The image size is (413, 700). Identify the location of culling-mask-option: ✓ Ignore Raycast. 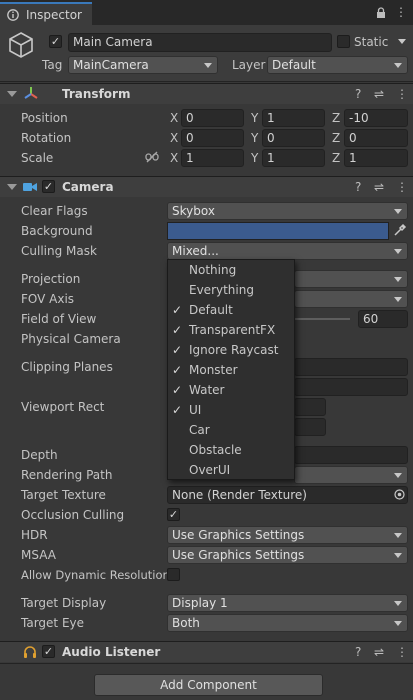
(231, 350).